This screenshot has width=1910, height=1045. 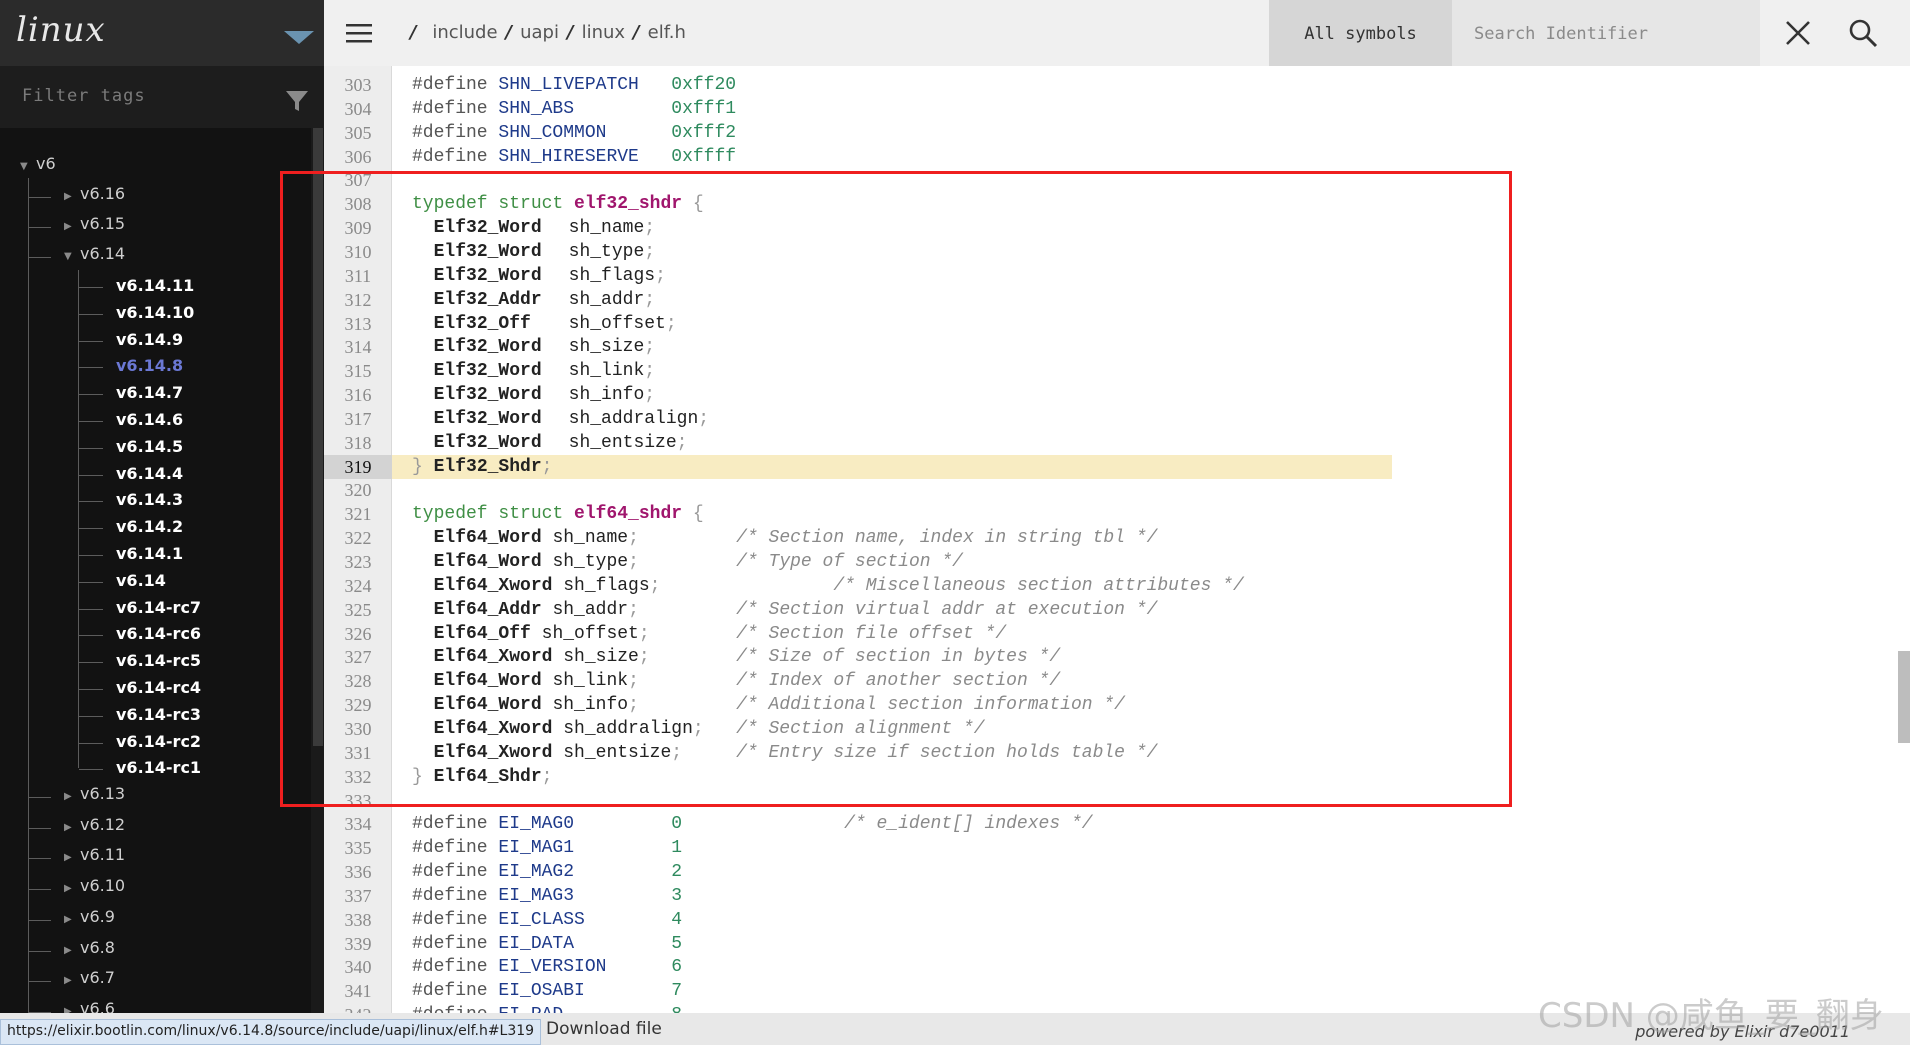 What do you see at coordinates (149, 526) in the screenshot?
I see `version-item: v6.14.2` at bounding box center [149, 526].